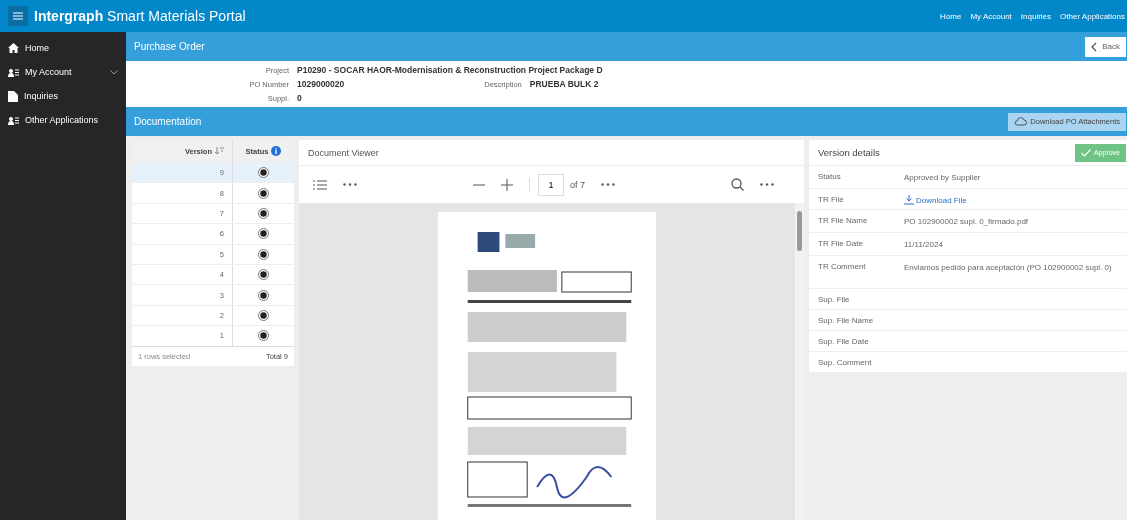  I want to click on download-link: Download File, so click(935, 200).